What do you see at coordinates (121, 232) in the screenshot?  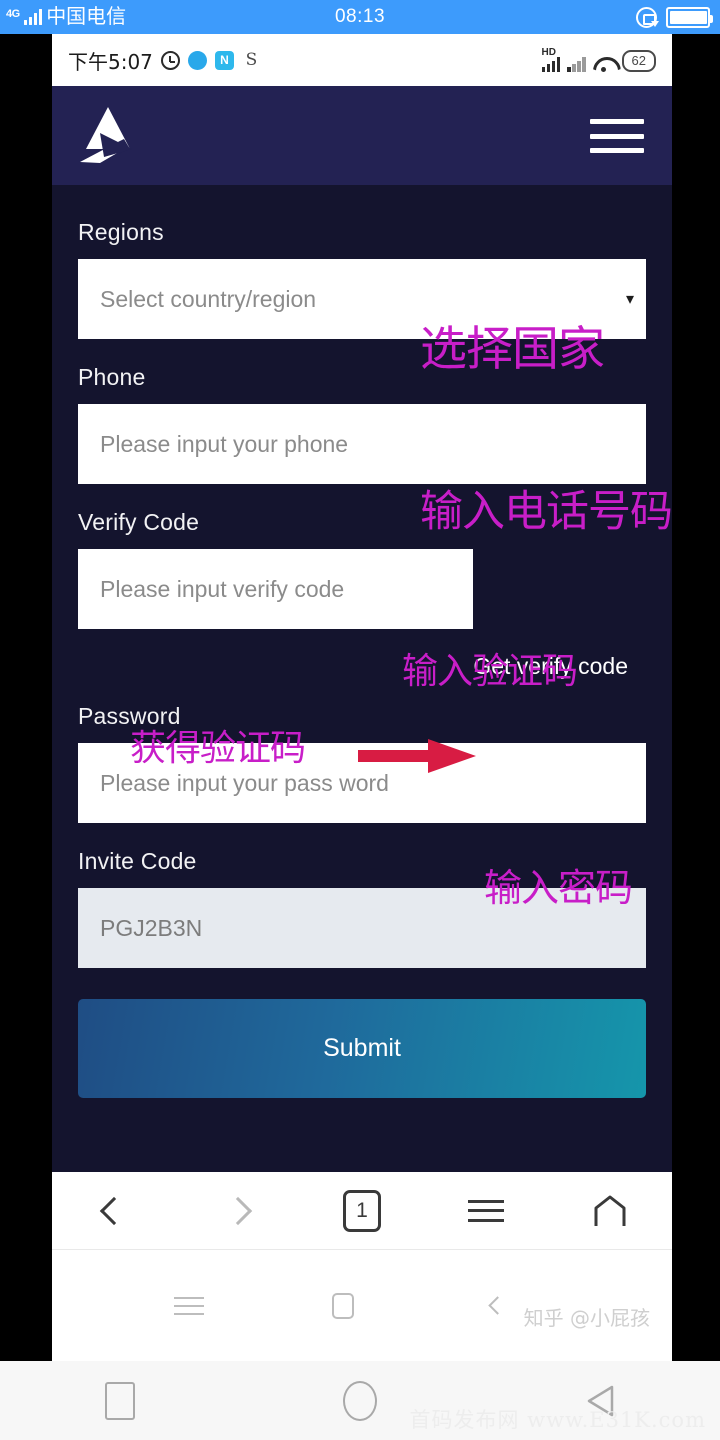 I see `regions-label: Regions` at bounding box center [121, 232].